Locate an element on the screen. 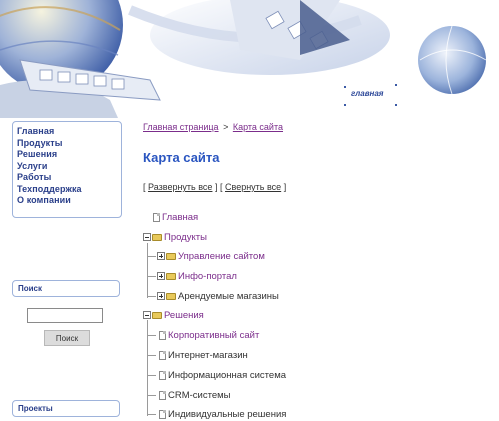 The height and width of the screenshot is (421, 499). toggle-open-bracket: [ is located at coordinates (144, 187).